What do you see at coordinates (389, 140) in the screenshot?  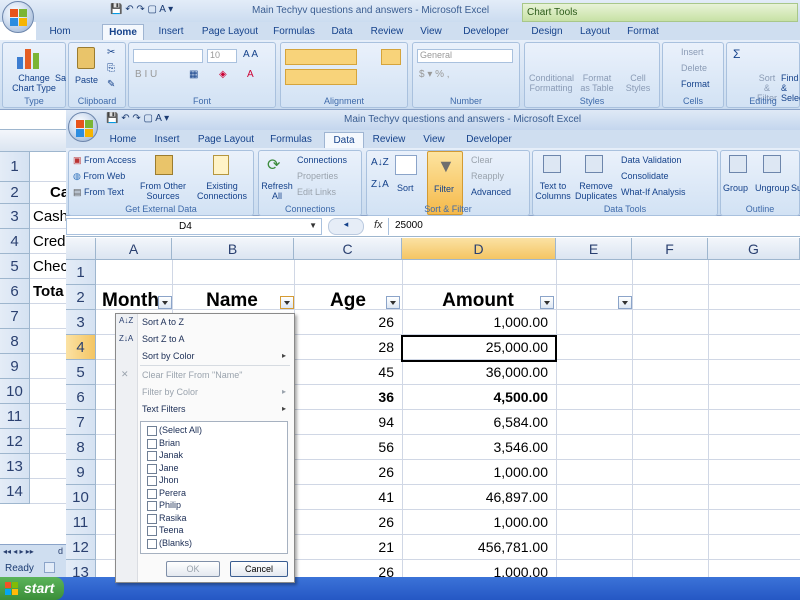 I see `tab-review: Review` at bounding box center [389, 140].